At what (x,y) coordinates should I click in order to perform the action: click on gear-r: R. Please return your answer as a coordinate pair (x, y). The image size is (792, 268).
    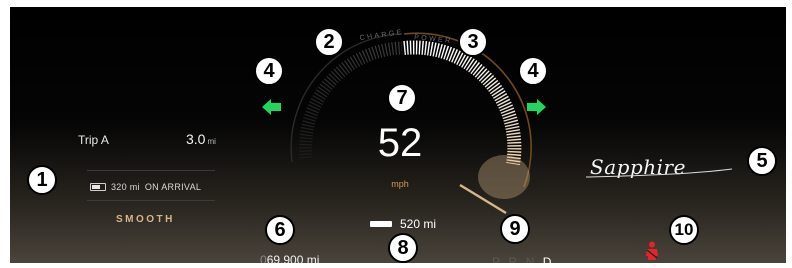
    Looking at the image, I should click on (513, 259).